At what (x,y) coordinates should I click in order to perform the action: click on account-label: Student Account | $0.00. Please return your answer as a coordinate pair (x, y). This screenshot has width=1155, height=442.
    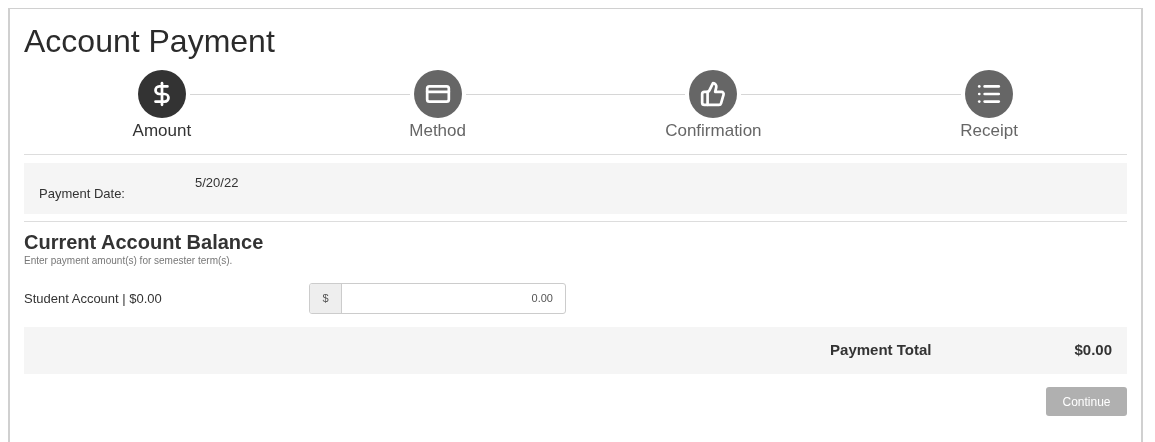
    Looking at the image, I should click on (93, 298).